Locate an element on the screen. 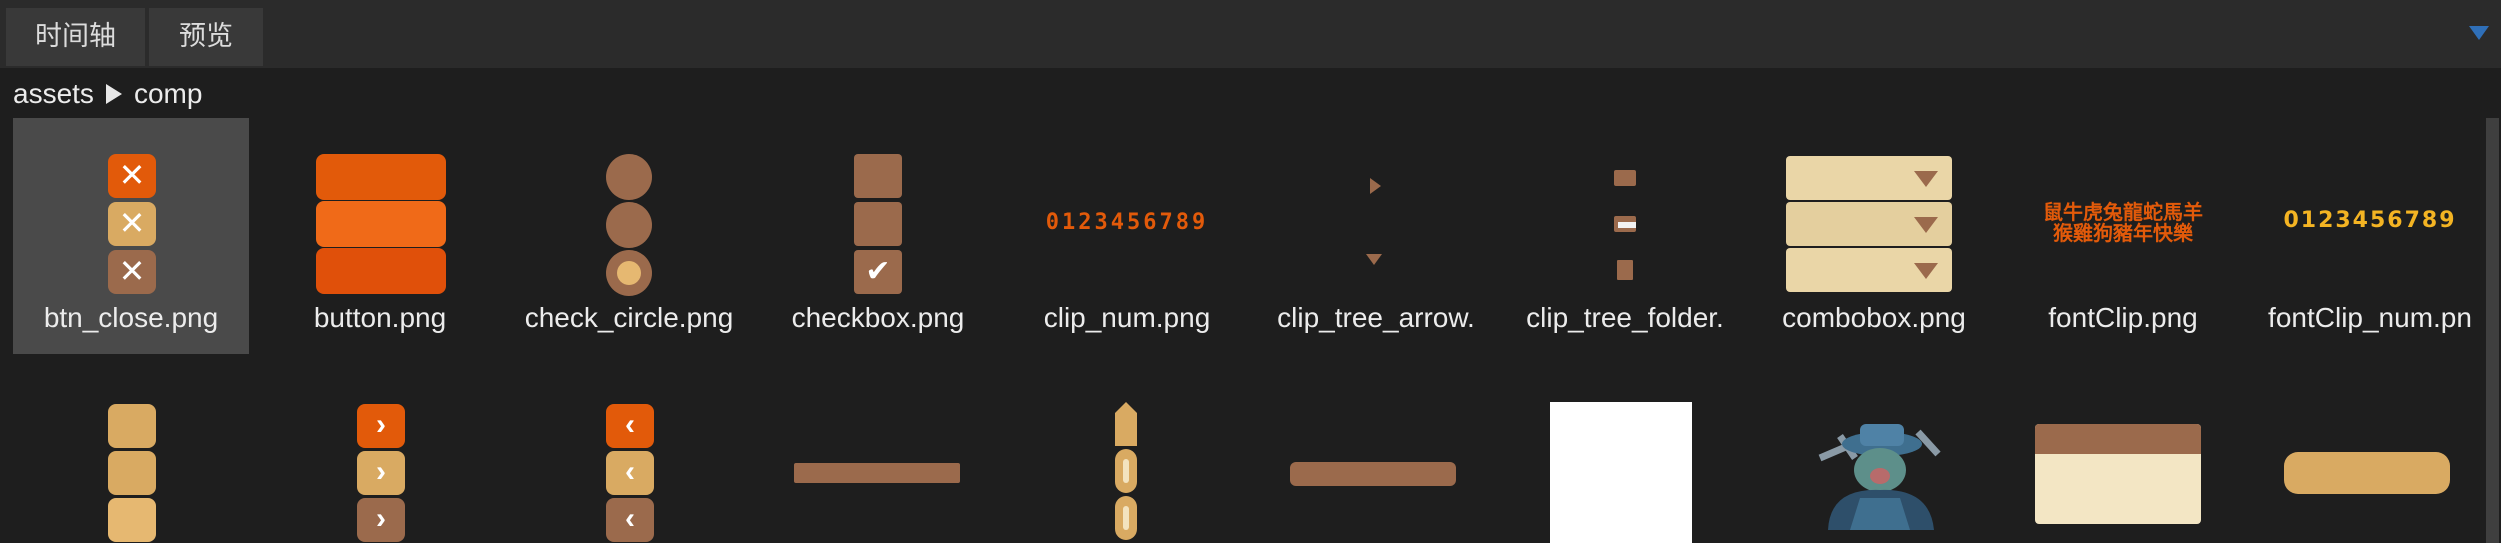 This screenshot has width=2501, height=543. asset-name: clip_num.png is located at coordinates (1127, 317).